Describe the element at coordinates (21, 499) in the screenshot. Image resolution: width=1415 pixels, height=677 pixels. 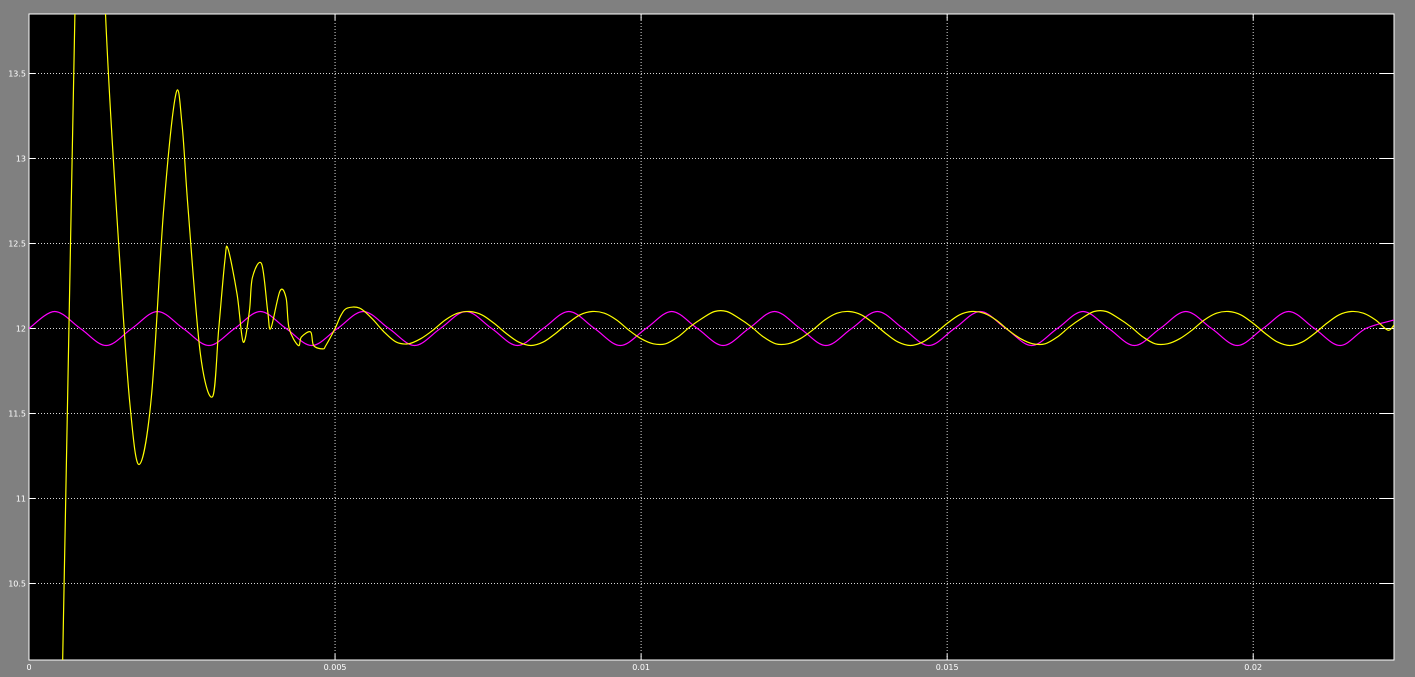
I see `y-tick-label: 11` at that location.